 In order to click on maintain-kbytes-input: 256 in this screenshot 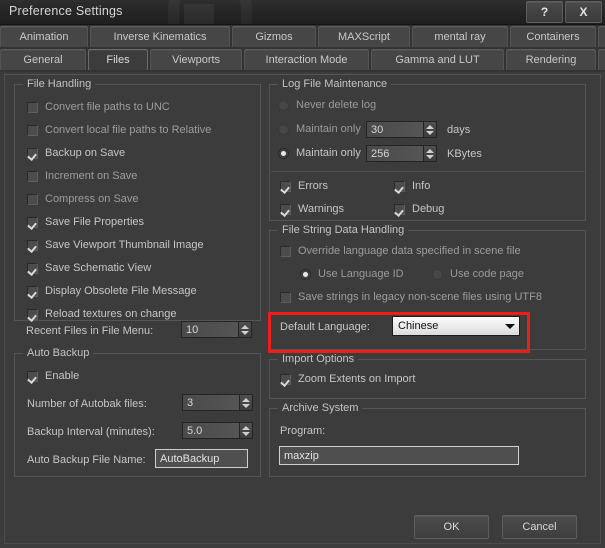, I will do `click(394, 153)`.